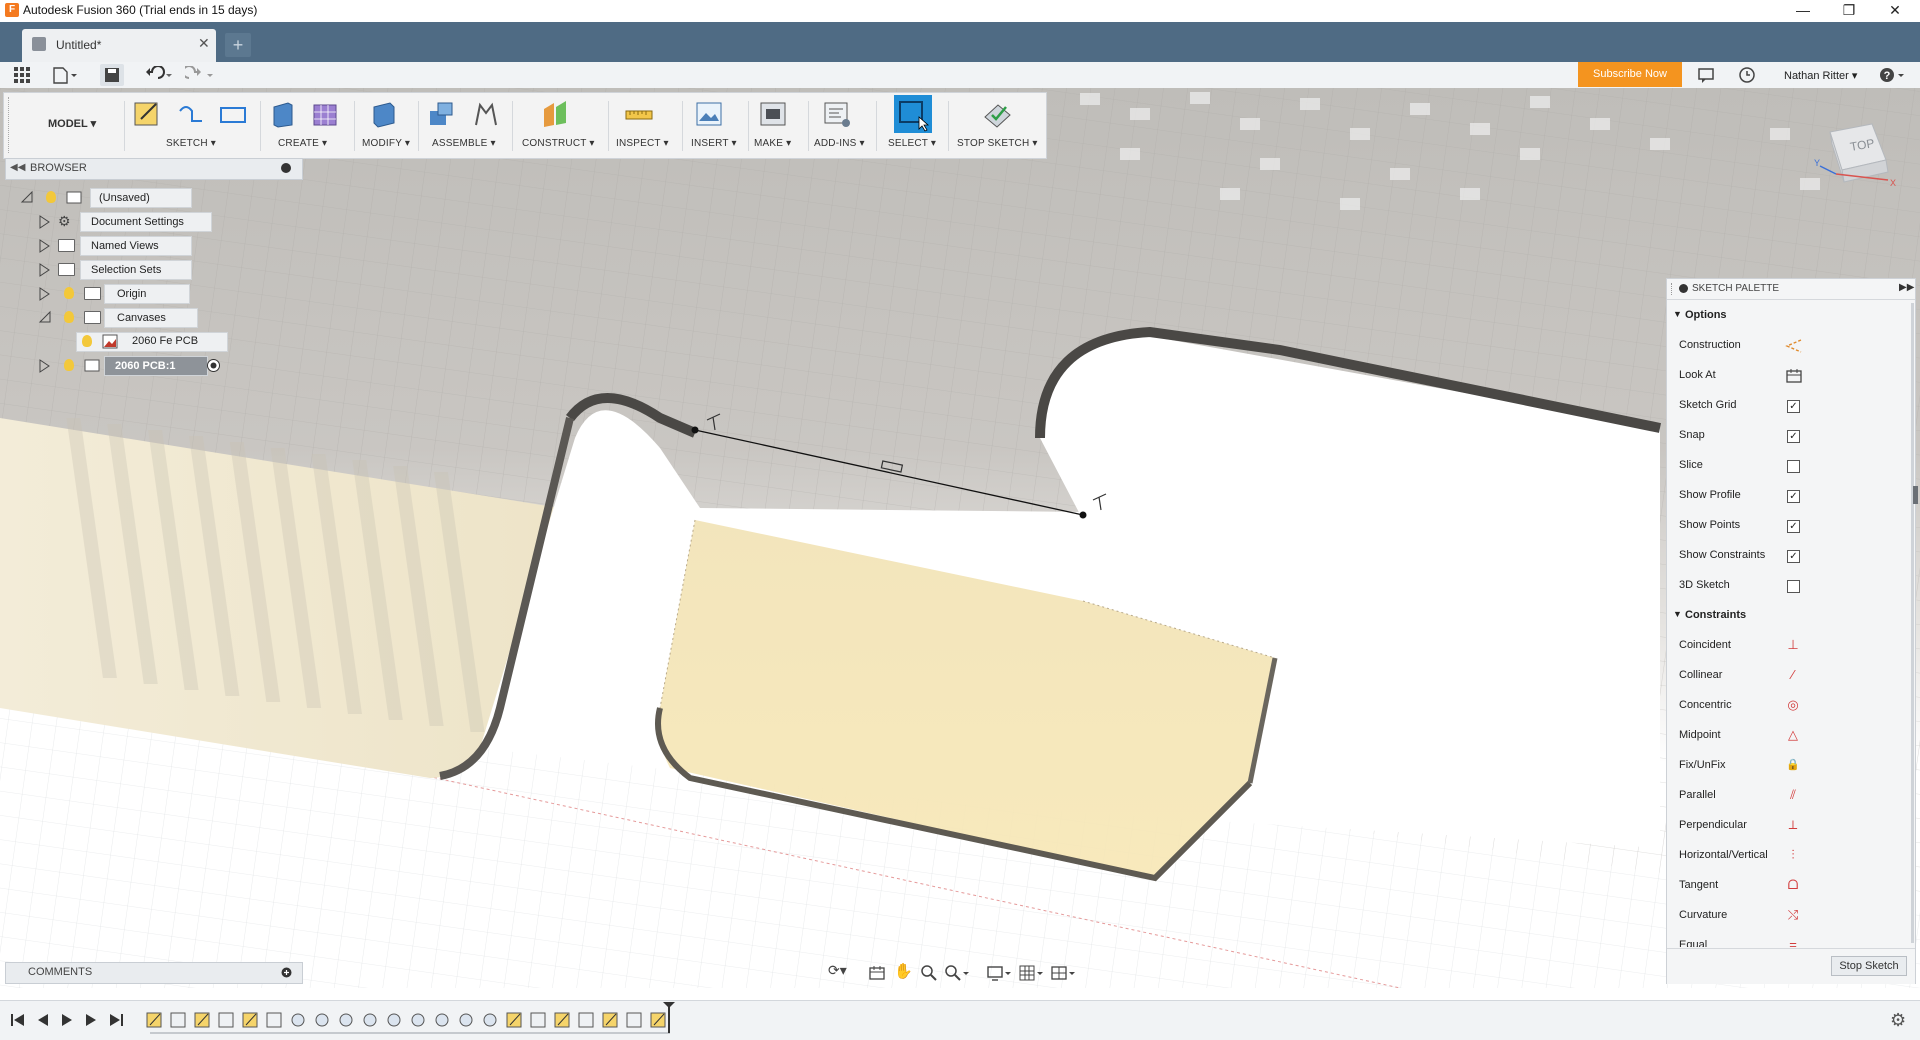  Describe the element at coordinates (1869, 966) in the screenshot. I see `stop-sketch-button: Stop Sketch` at that location.